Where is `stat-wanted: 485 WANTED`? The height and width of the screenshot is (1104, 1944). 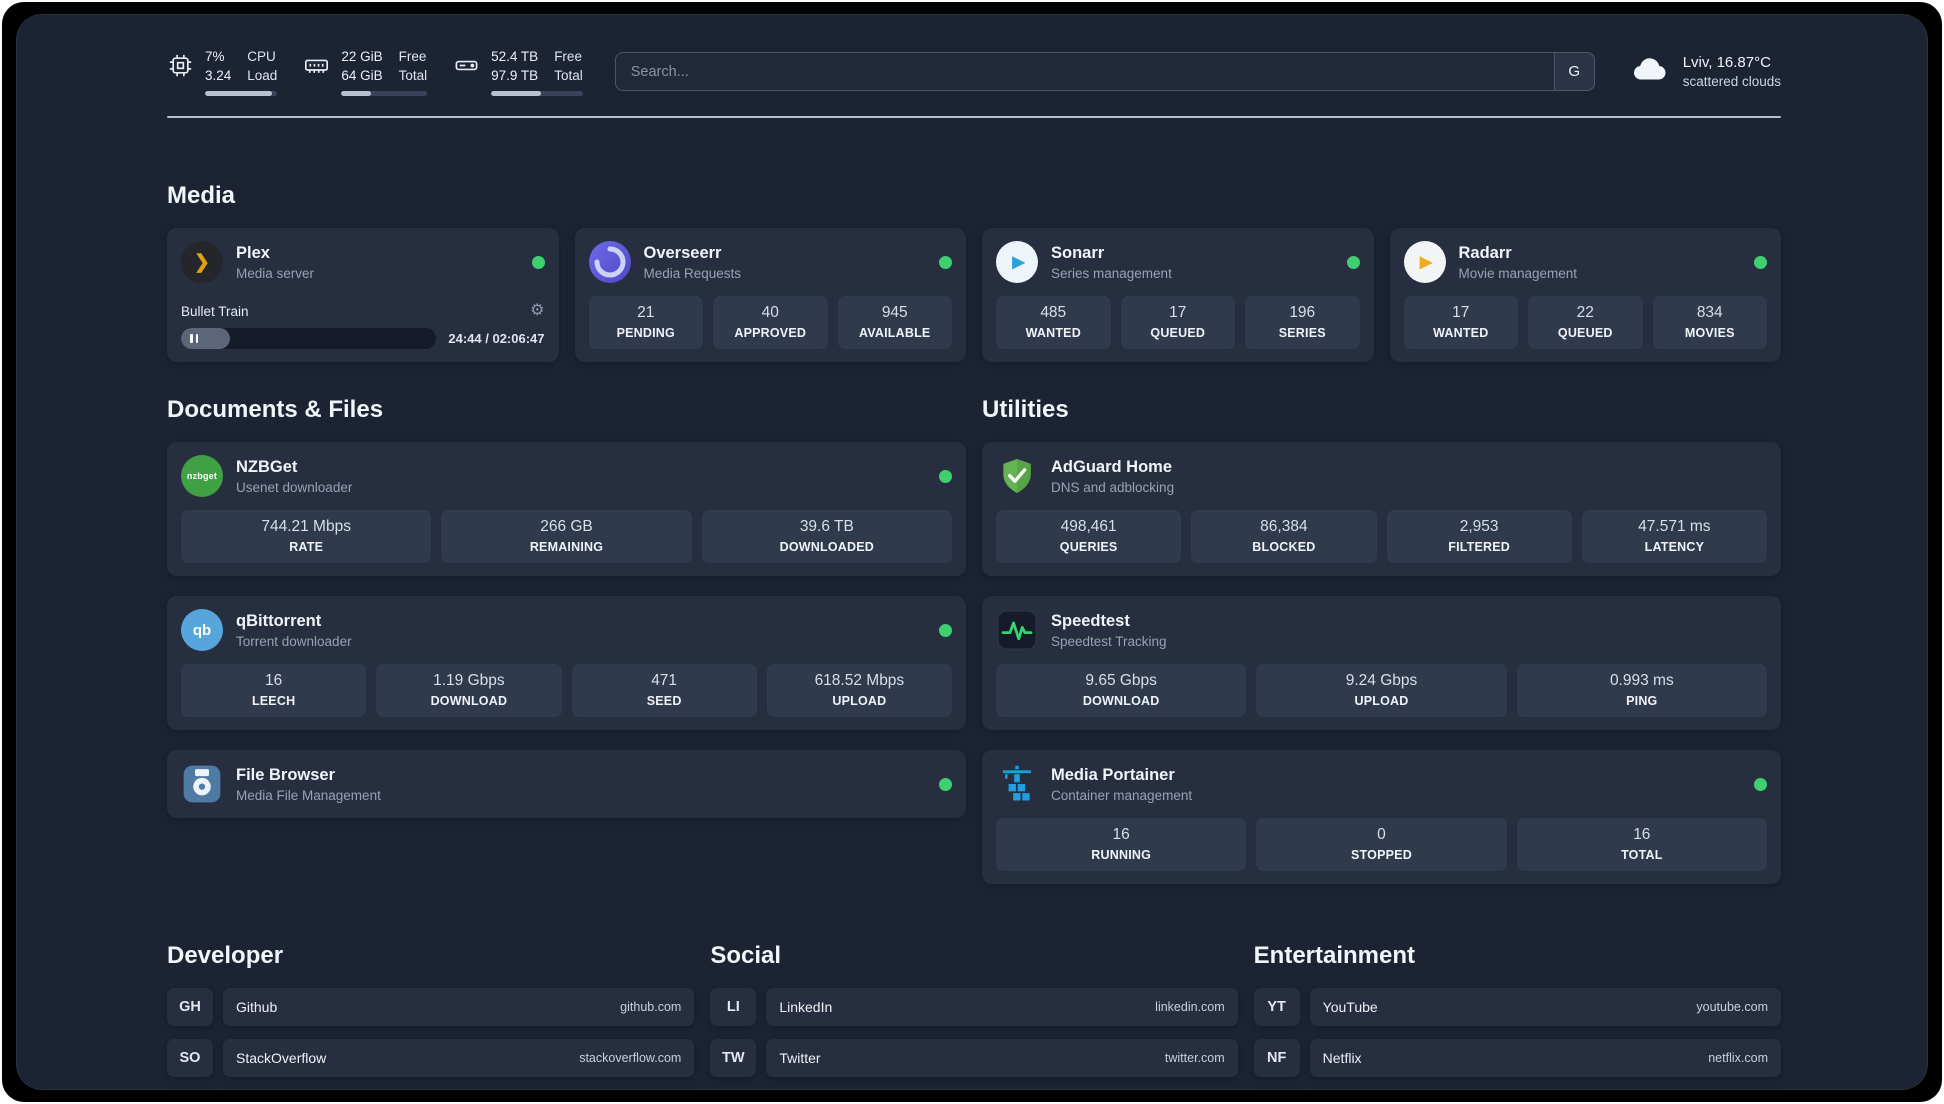 stat-wanted: 485 WANTED is located at coordinates (1053, 322).